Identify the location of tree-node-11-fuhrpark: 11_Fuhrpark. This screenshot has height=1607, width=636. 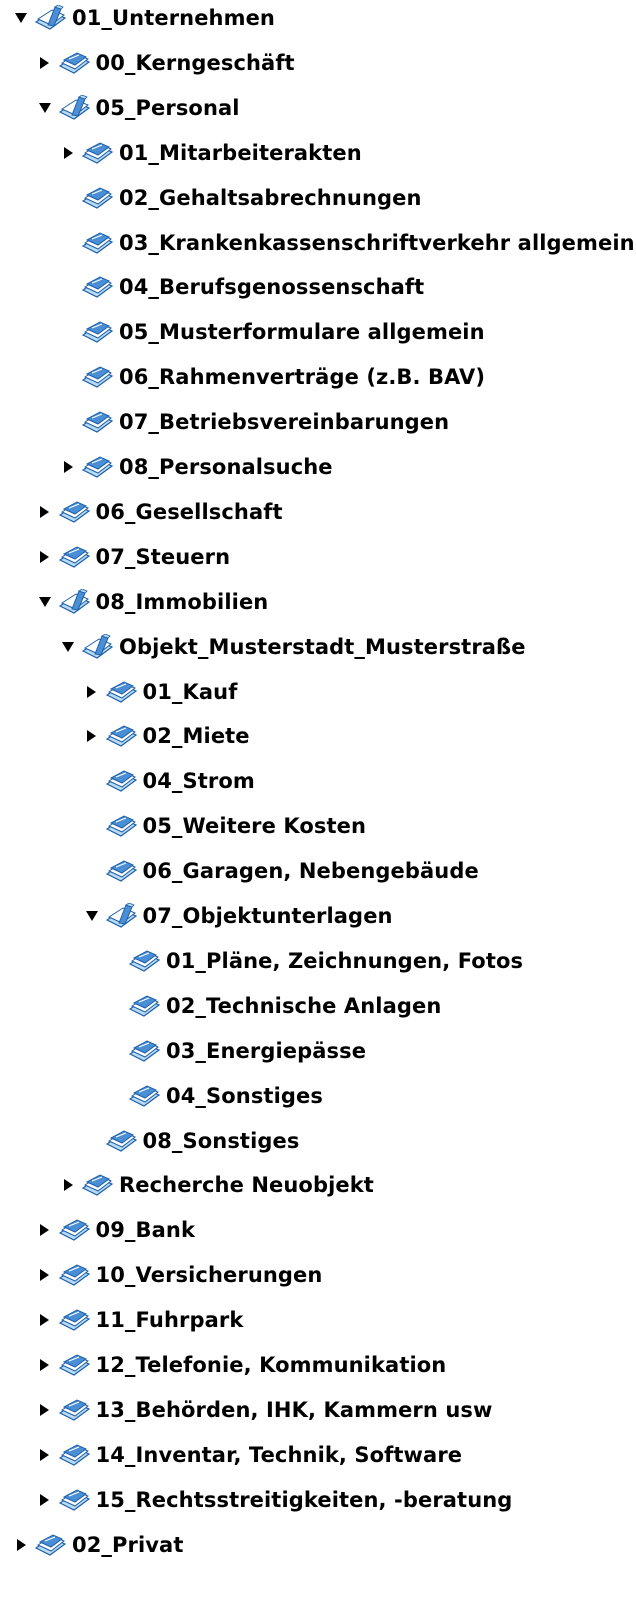
(139, 1320).